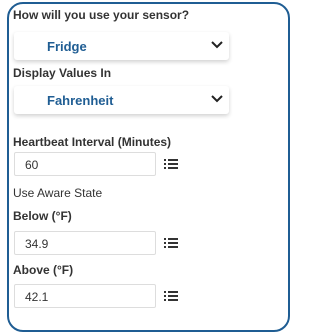 This screenshot has height=332, width=320. What do you see at coordinates (85, 243) in the screenshot?
I see `below-input: 34.9` at bounding box center [85, 243].